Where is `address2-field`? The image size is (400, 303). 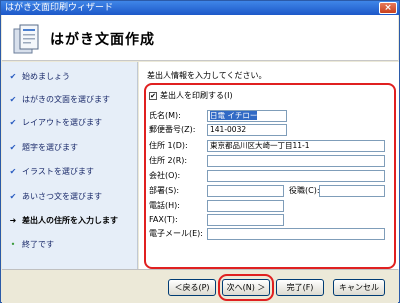
address2-field is located at coordinates (296, 161).